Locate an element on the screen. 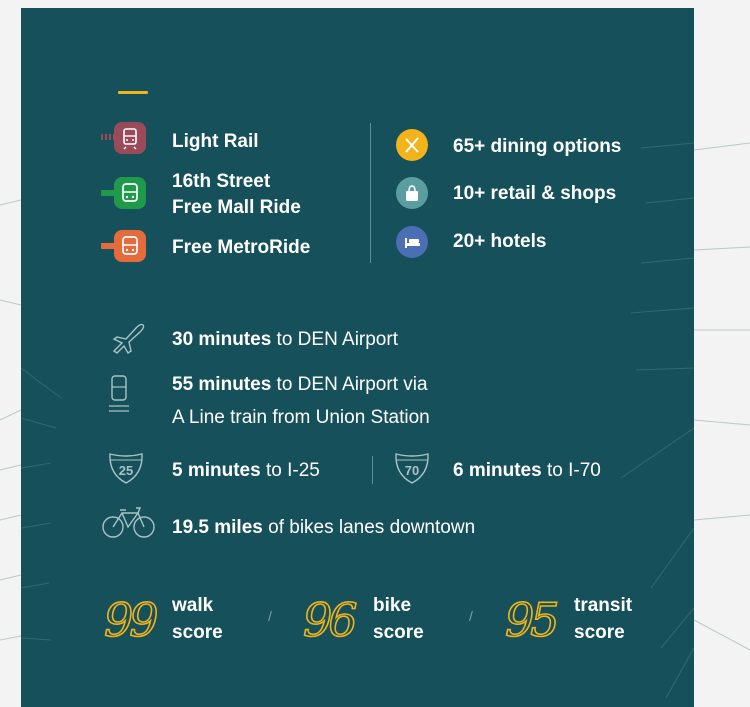 Image resolution: width=750 pixels, height=707 pixels. airport-train-desc-line2: A Line train from Union Station is located at coordinates (301, 417).